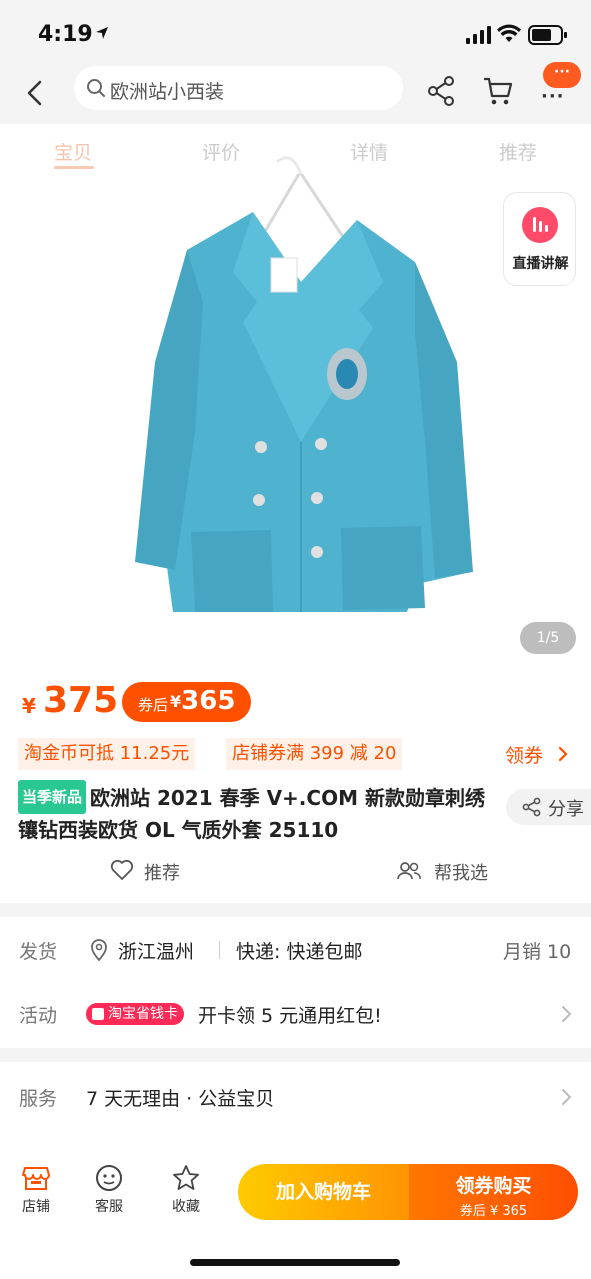 The image size is (591, 1279). I want to click on share-button: 分享, so click(548, 807).